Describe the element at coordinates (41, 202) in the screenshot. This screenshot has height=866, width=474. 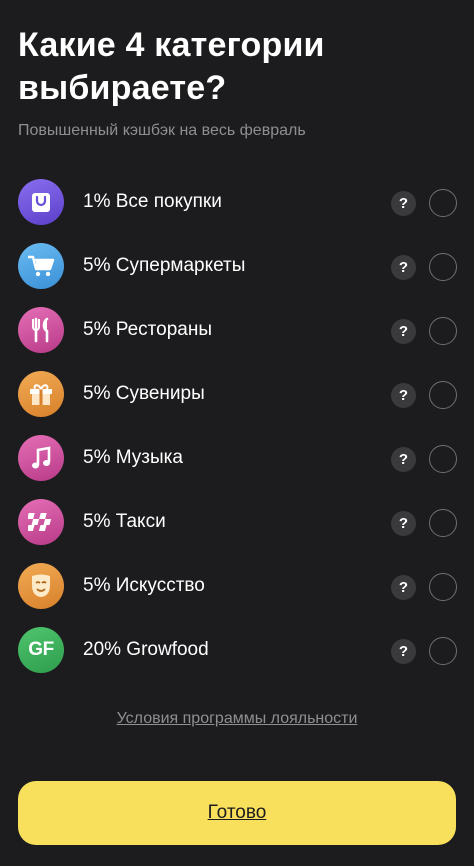
I see `shopping-bag-icon` at that location.